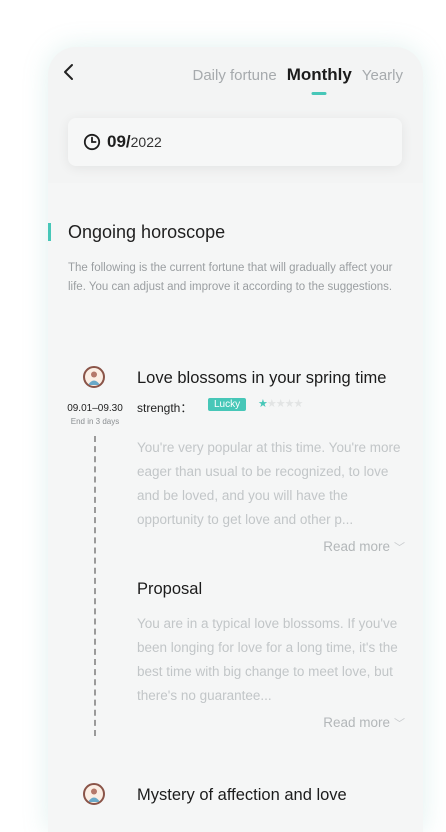  Describe the element at coordinates (382, 75) in the screenshot. I see `tab-yearly: Yearly` at that location.